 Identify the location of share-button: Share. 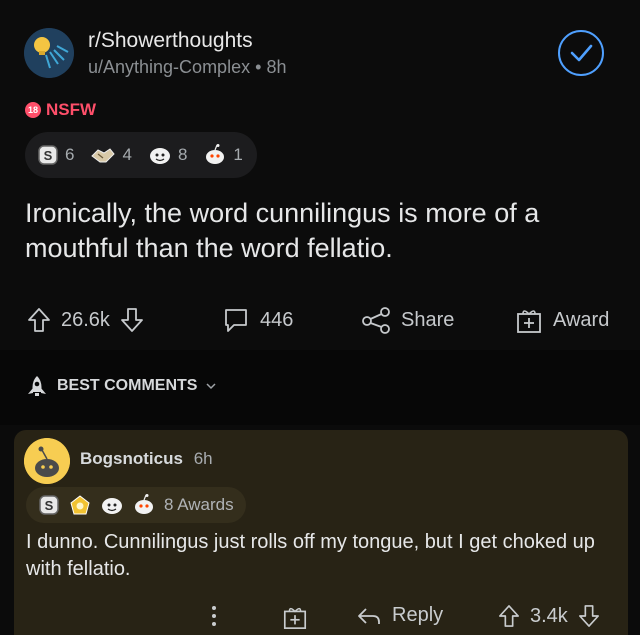
(407, 320).